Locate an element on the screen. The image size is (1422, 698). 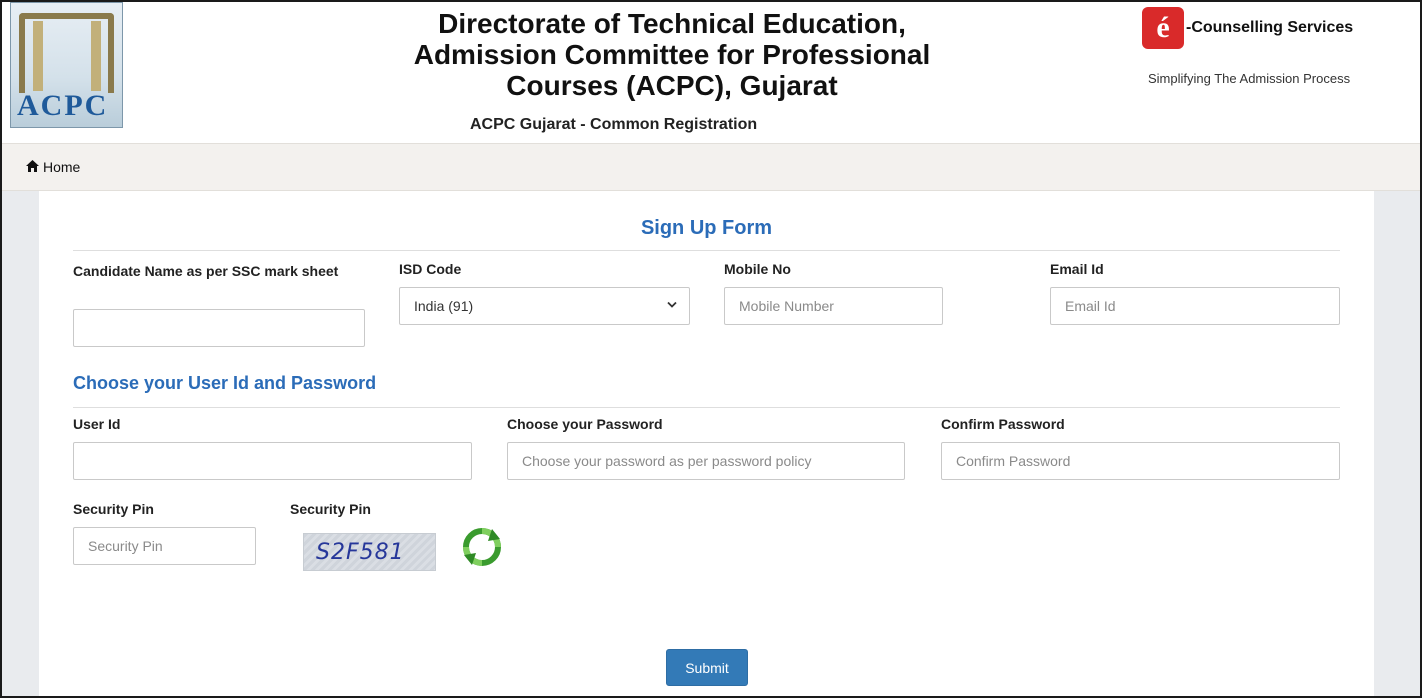
logo-pillar-left is located at coordinates (38, 56).